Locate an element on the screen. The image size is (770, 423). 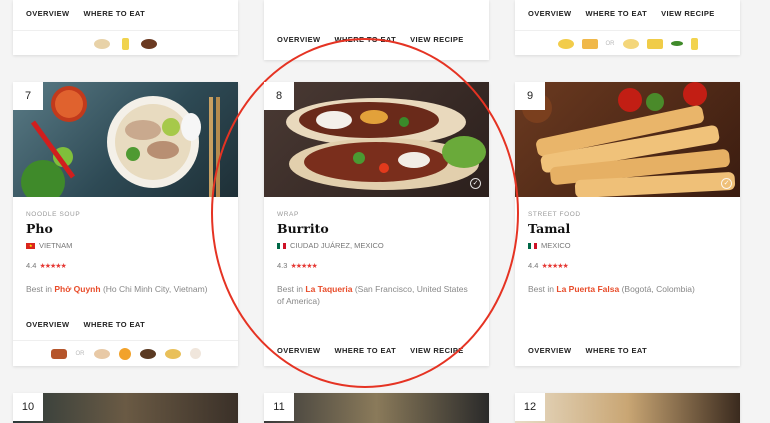
star-anise-icon is located at coordinates (124, 353).